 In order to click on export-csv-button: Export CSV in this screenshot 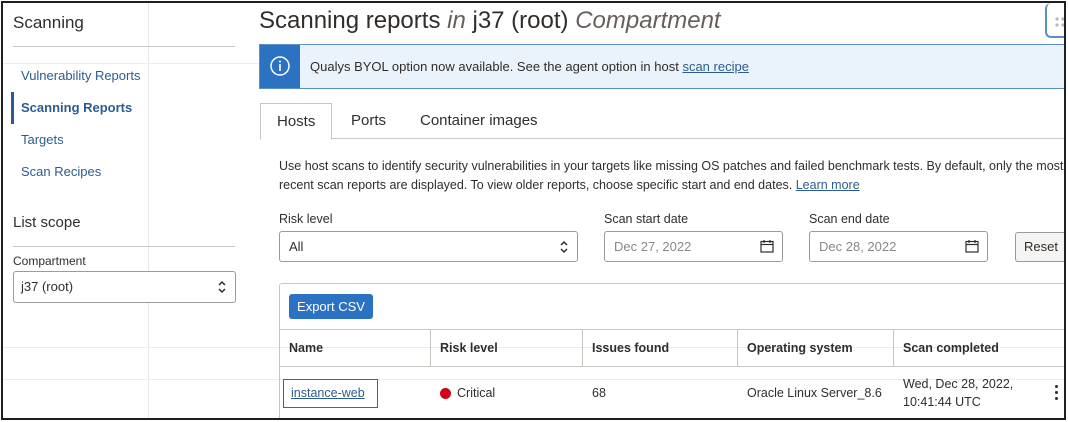, I will do `click(331, 306)`.